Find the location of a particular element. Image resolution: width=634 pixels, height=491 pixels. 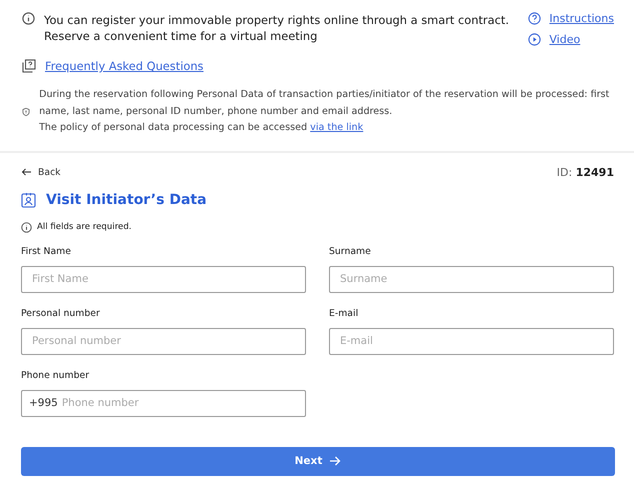

field-label: Phone number is located at coordinates (55, 375).